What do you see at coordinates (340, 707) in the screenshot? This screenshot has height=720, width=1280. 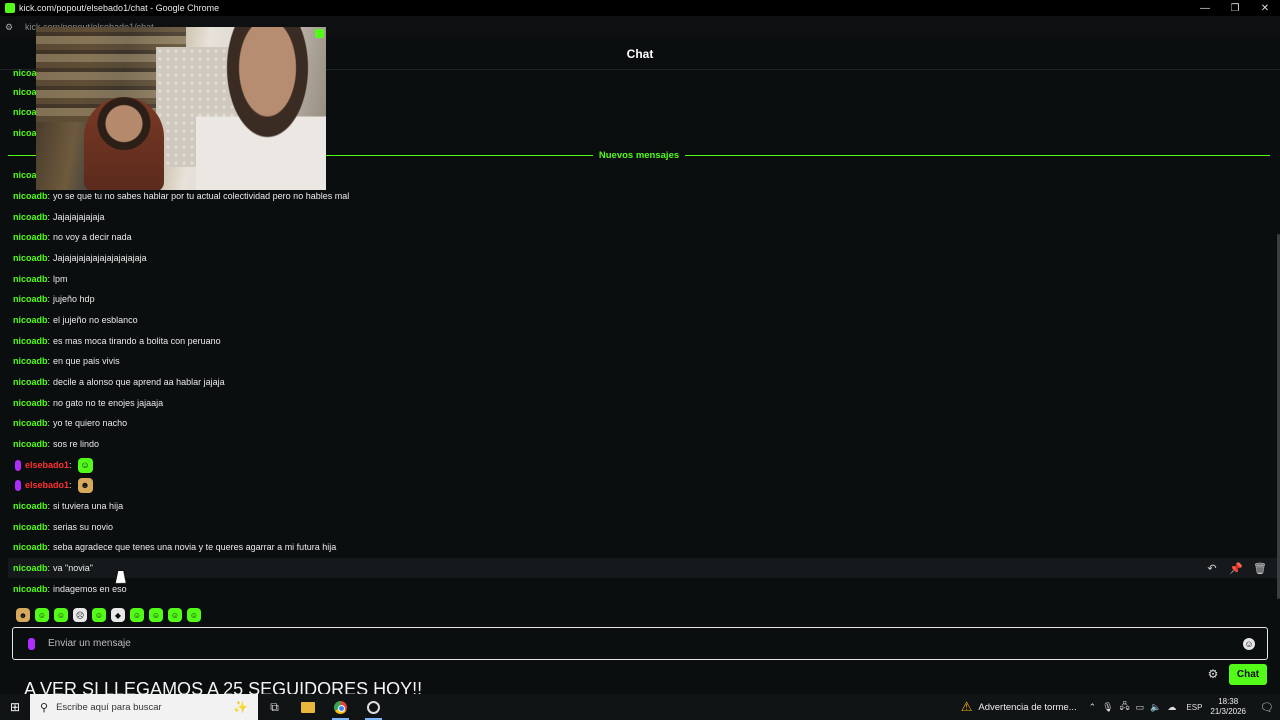 I see `chrome-taskbar-icon` at bounding box center [340, 707].